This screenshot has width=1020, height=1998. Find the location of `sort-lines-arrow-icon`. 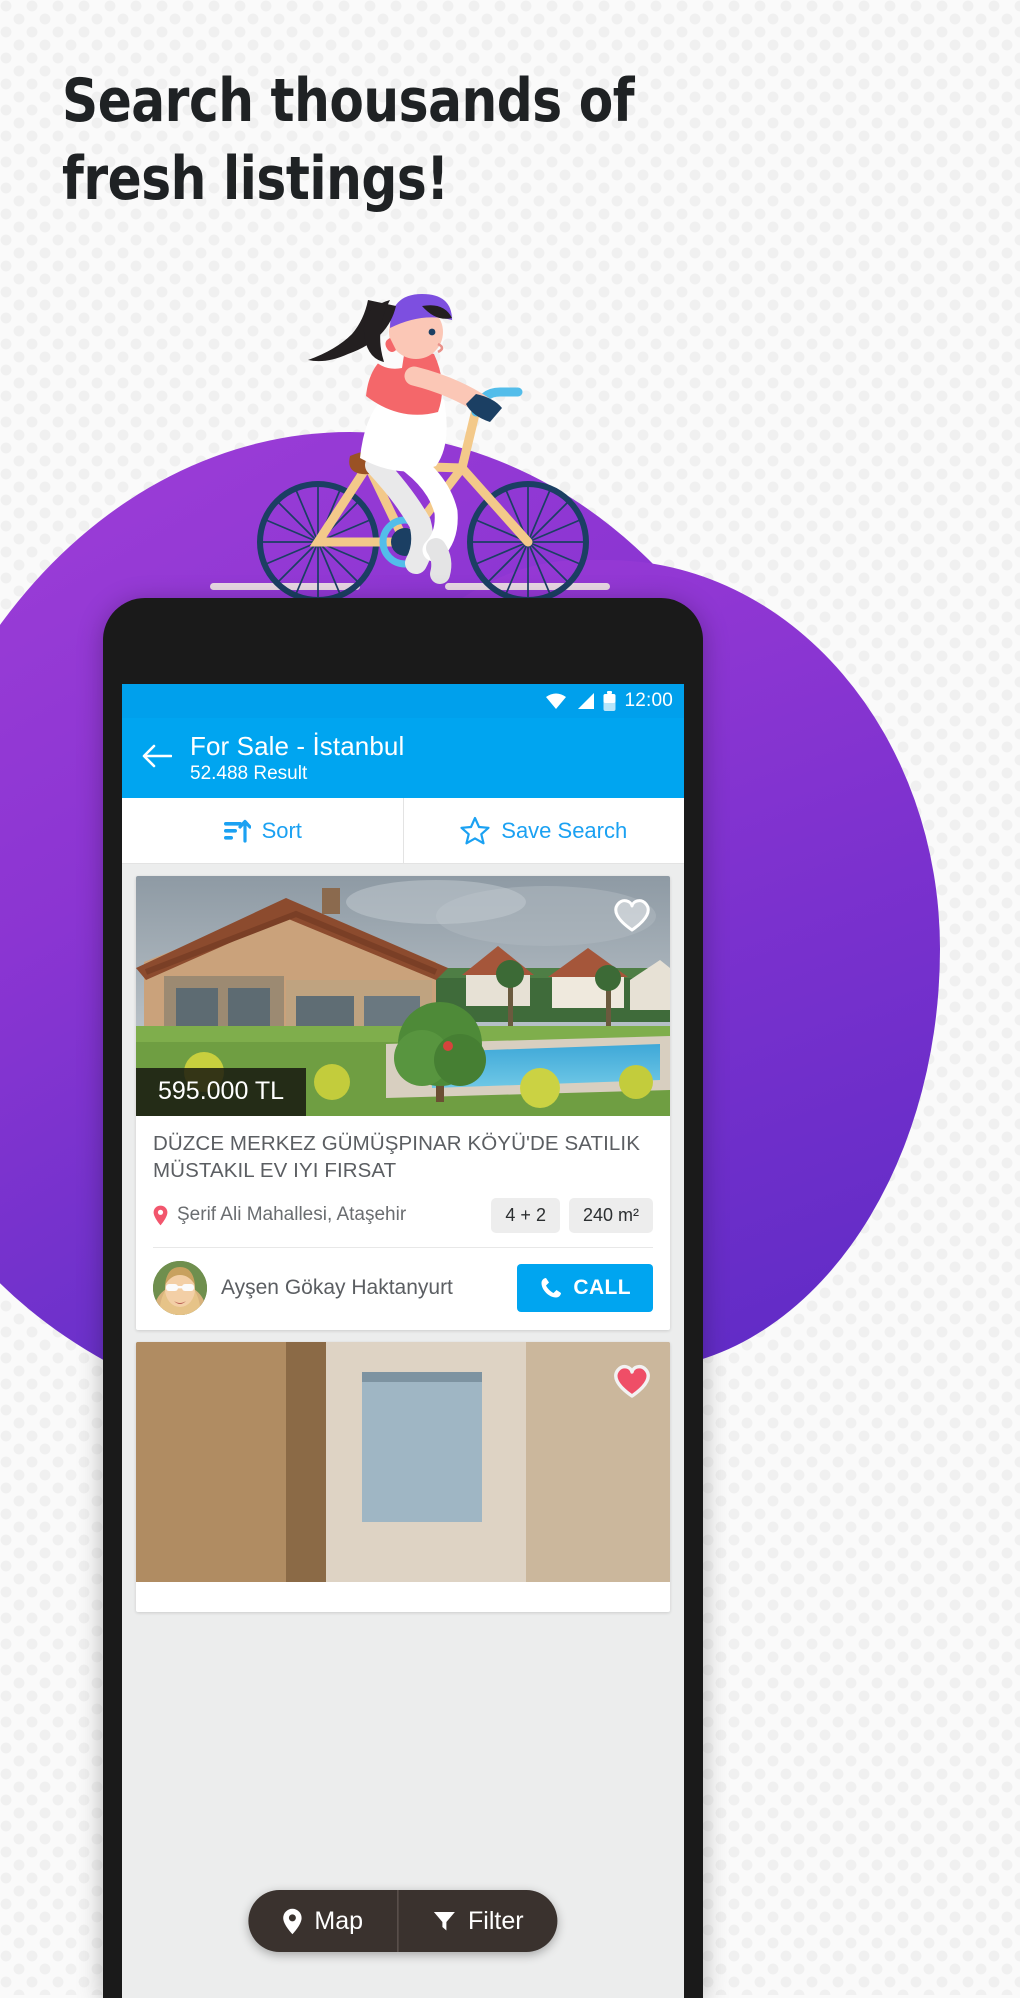

sort-lines-arrow-icon is located at coordinates (237, 831).